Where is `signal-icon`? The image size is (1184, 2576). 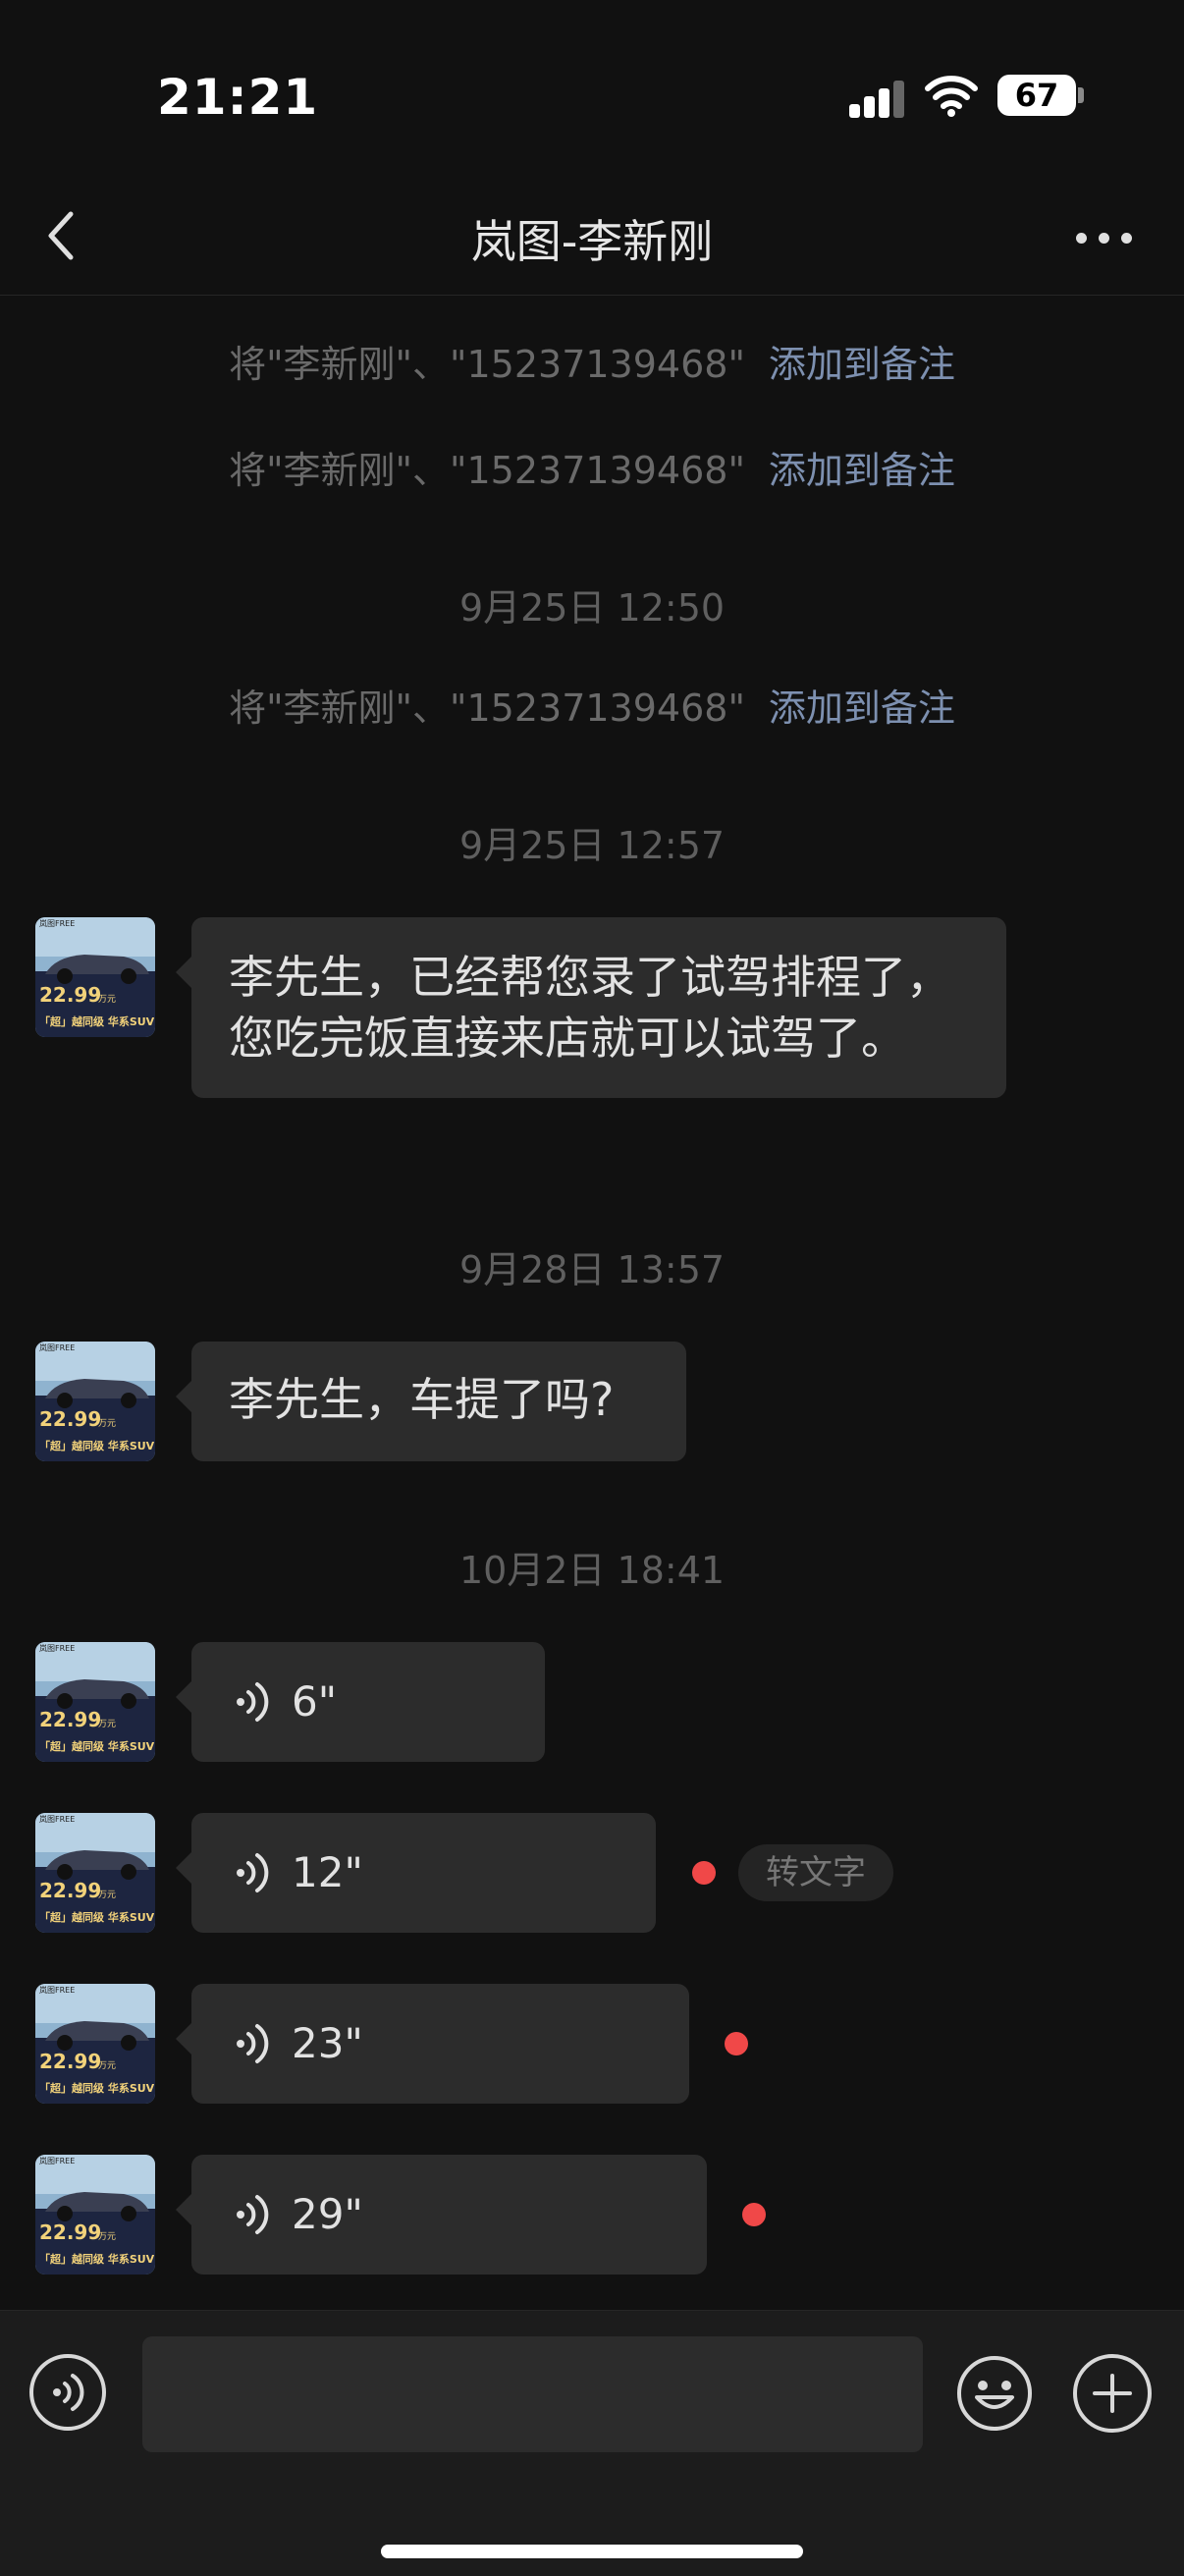 signal-icon is located at coordinates (877, 99).